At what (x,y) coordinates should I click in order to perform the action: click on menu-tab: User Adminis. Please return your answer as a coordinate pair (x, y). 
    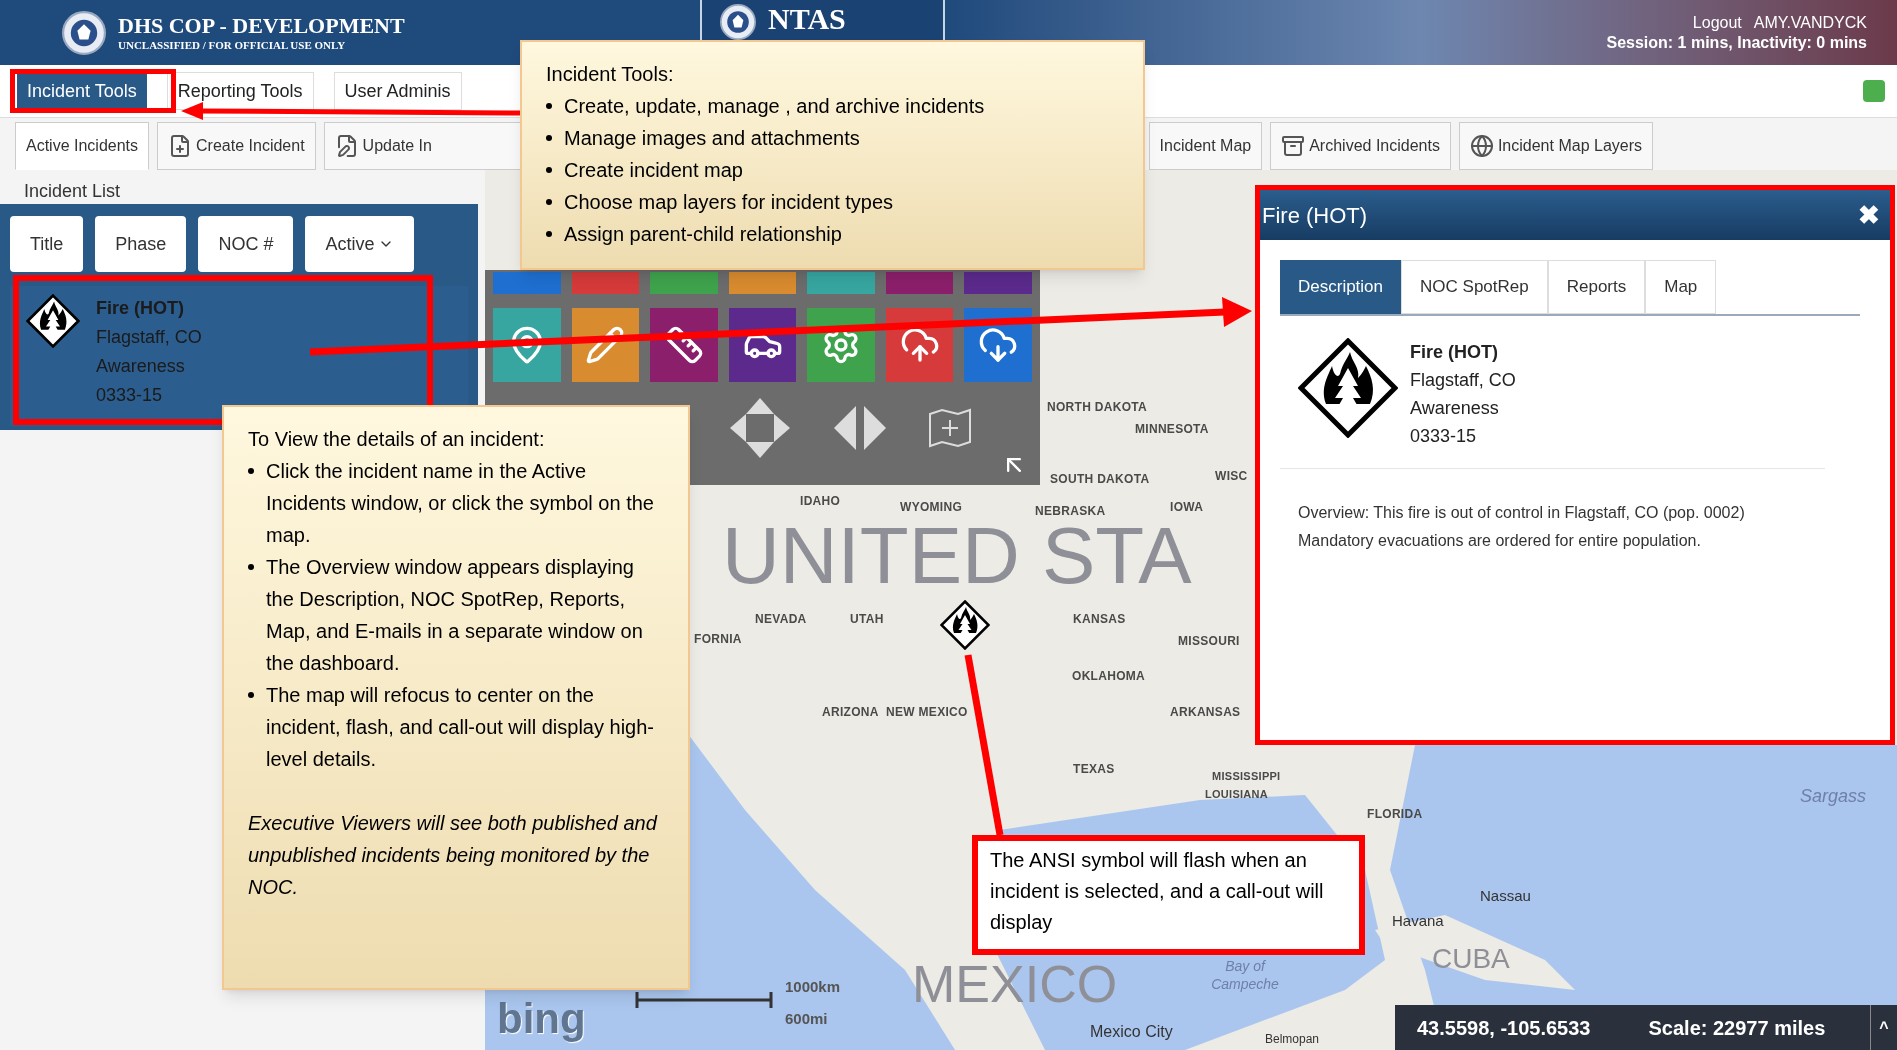
    Looking at the image, I should click on (397, 91).